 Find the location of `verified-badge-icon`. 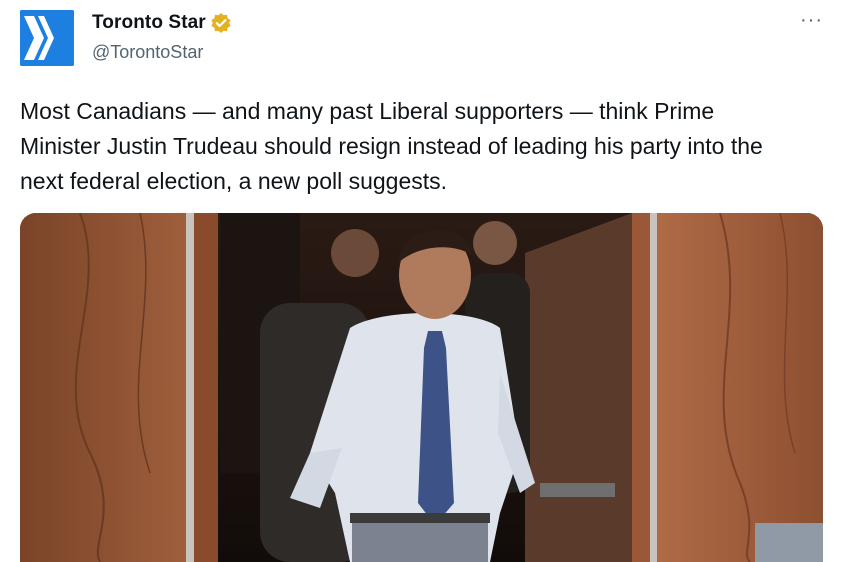

verified-badge-icon is located at coordinates (221, 23).